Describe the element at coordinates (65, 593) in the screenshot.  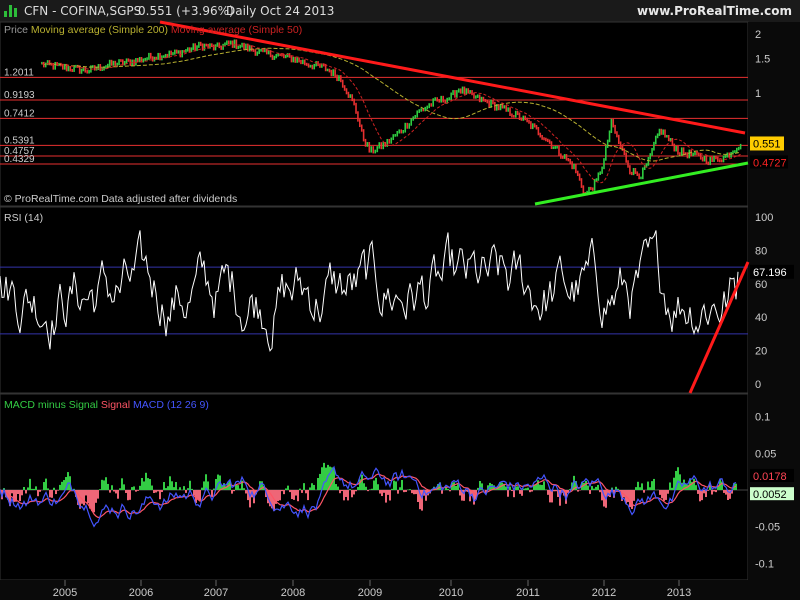
I see `year-tick-label: 2005` at that location.